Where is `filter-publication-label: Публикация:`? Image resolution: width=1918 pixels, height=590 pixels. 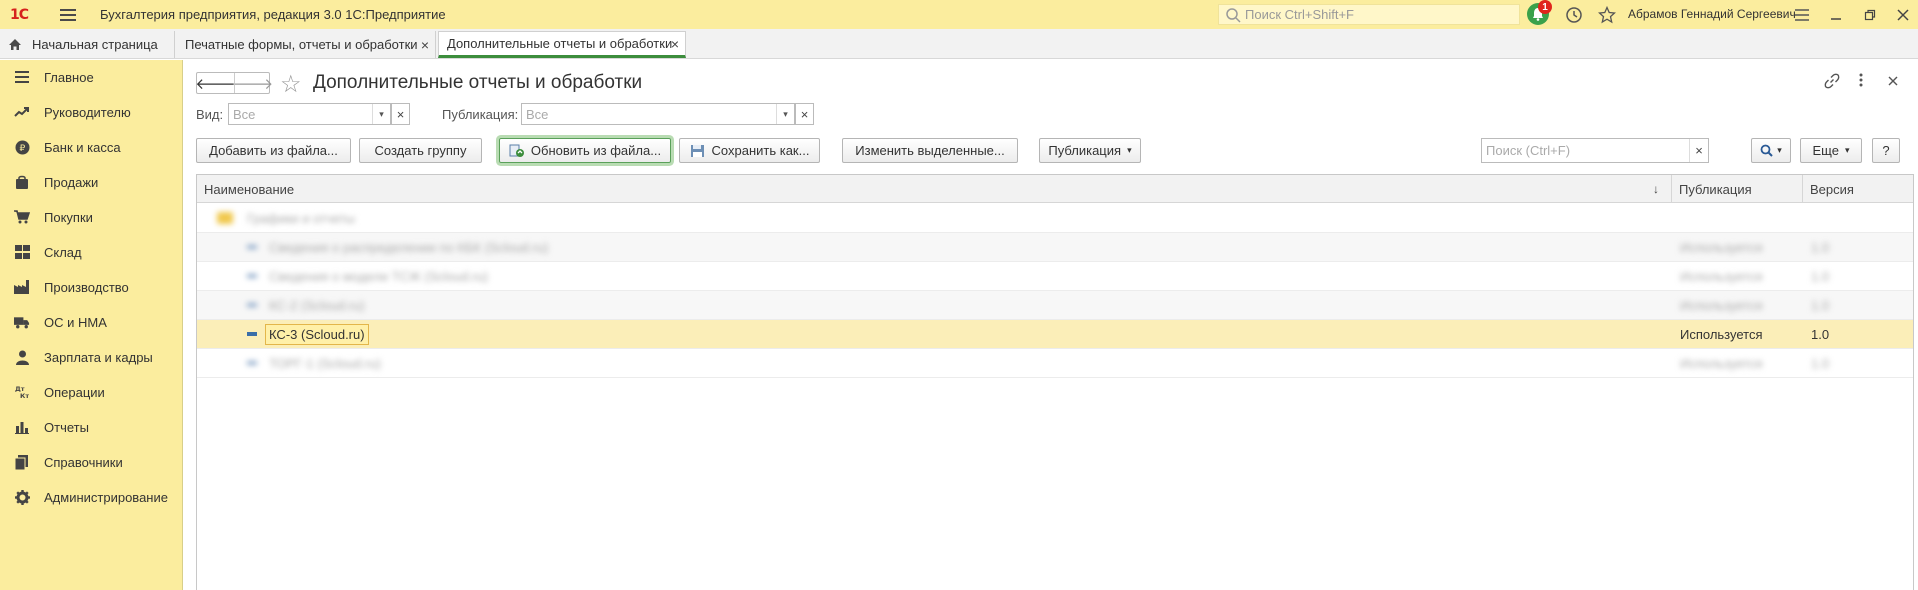 filter-publication-label: Публикация: is located at coordinates (480, 114).